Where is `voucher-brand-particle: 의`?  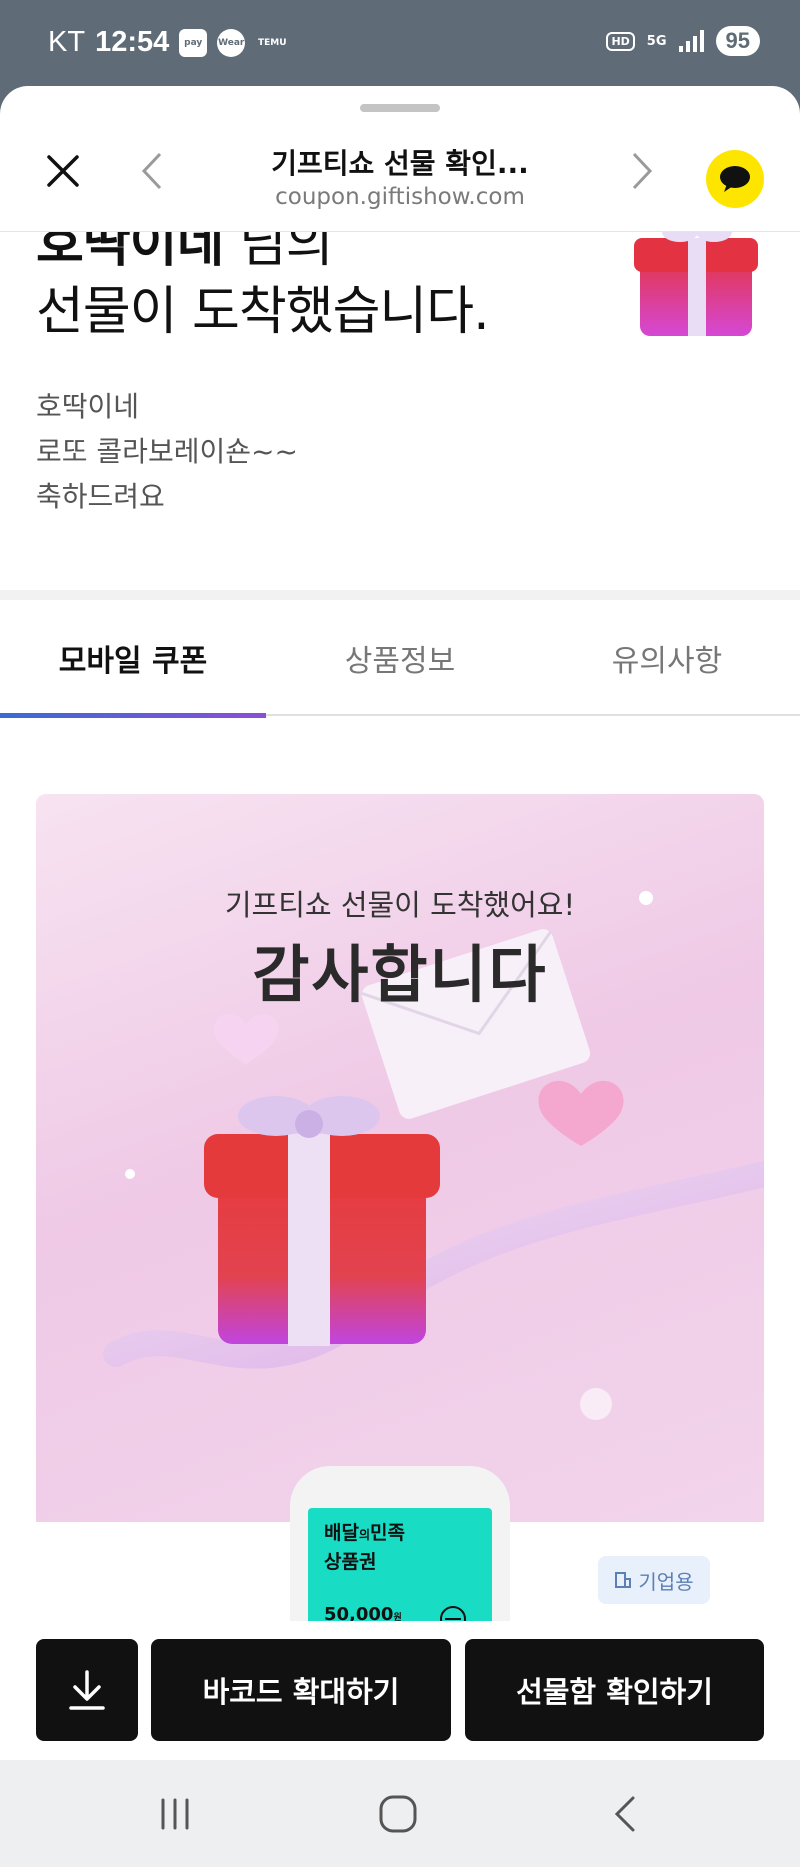
voucher-brand-particle: 의 is located at coordinates (364, 1535).